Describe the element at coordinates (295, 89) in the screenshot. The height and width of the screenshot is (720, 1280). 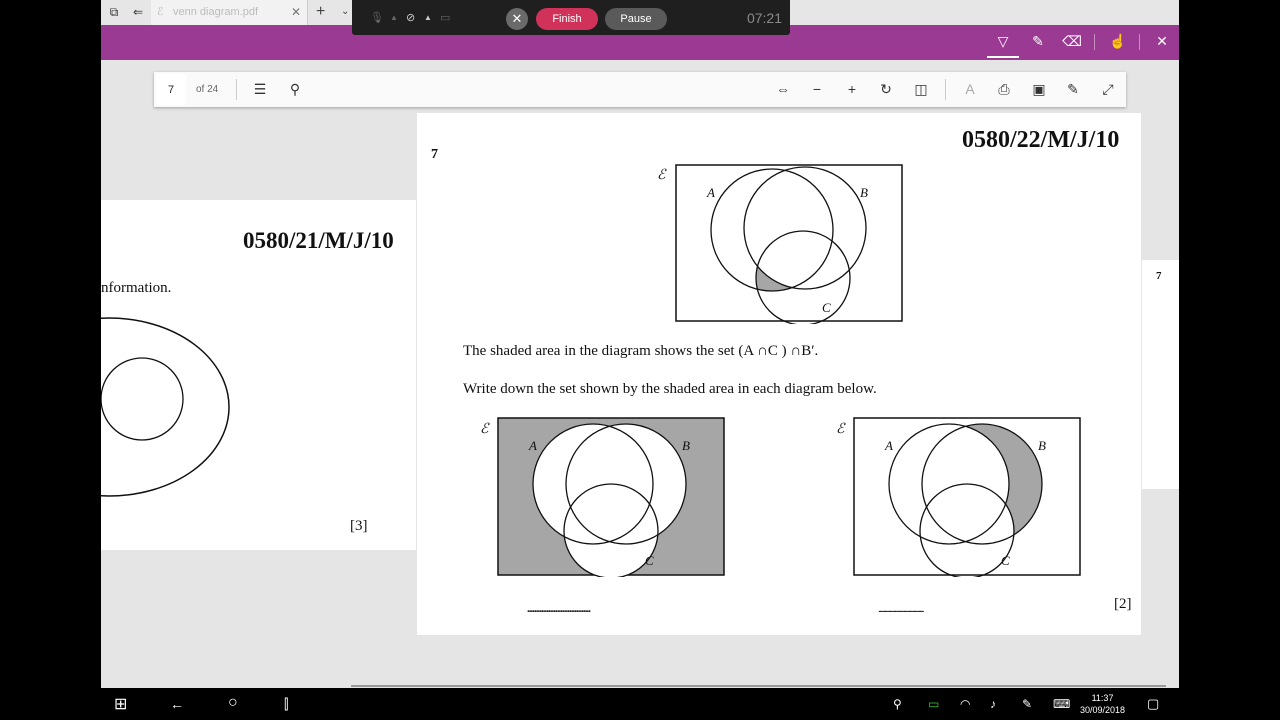
I see `search-icon: ⚲` at that location.